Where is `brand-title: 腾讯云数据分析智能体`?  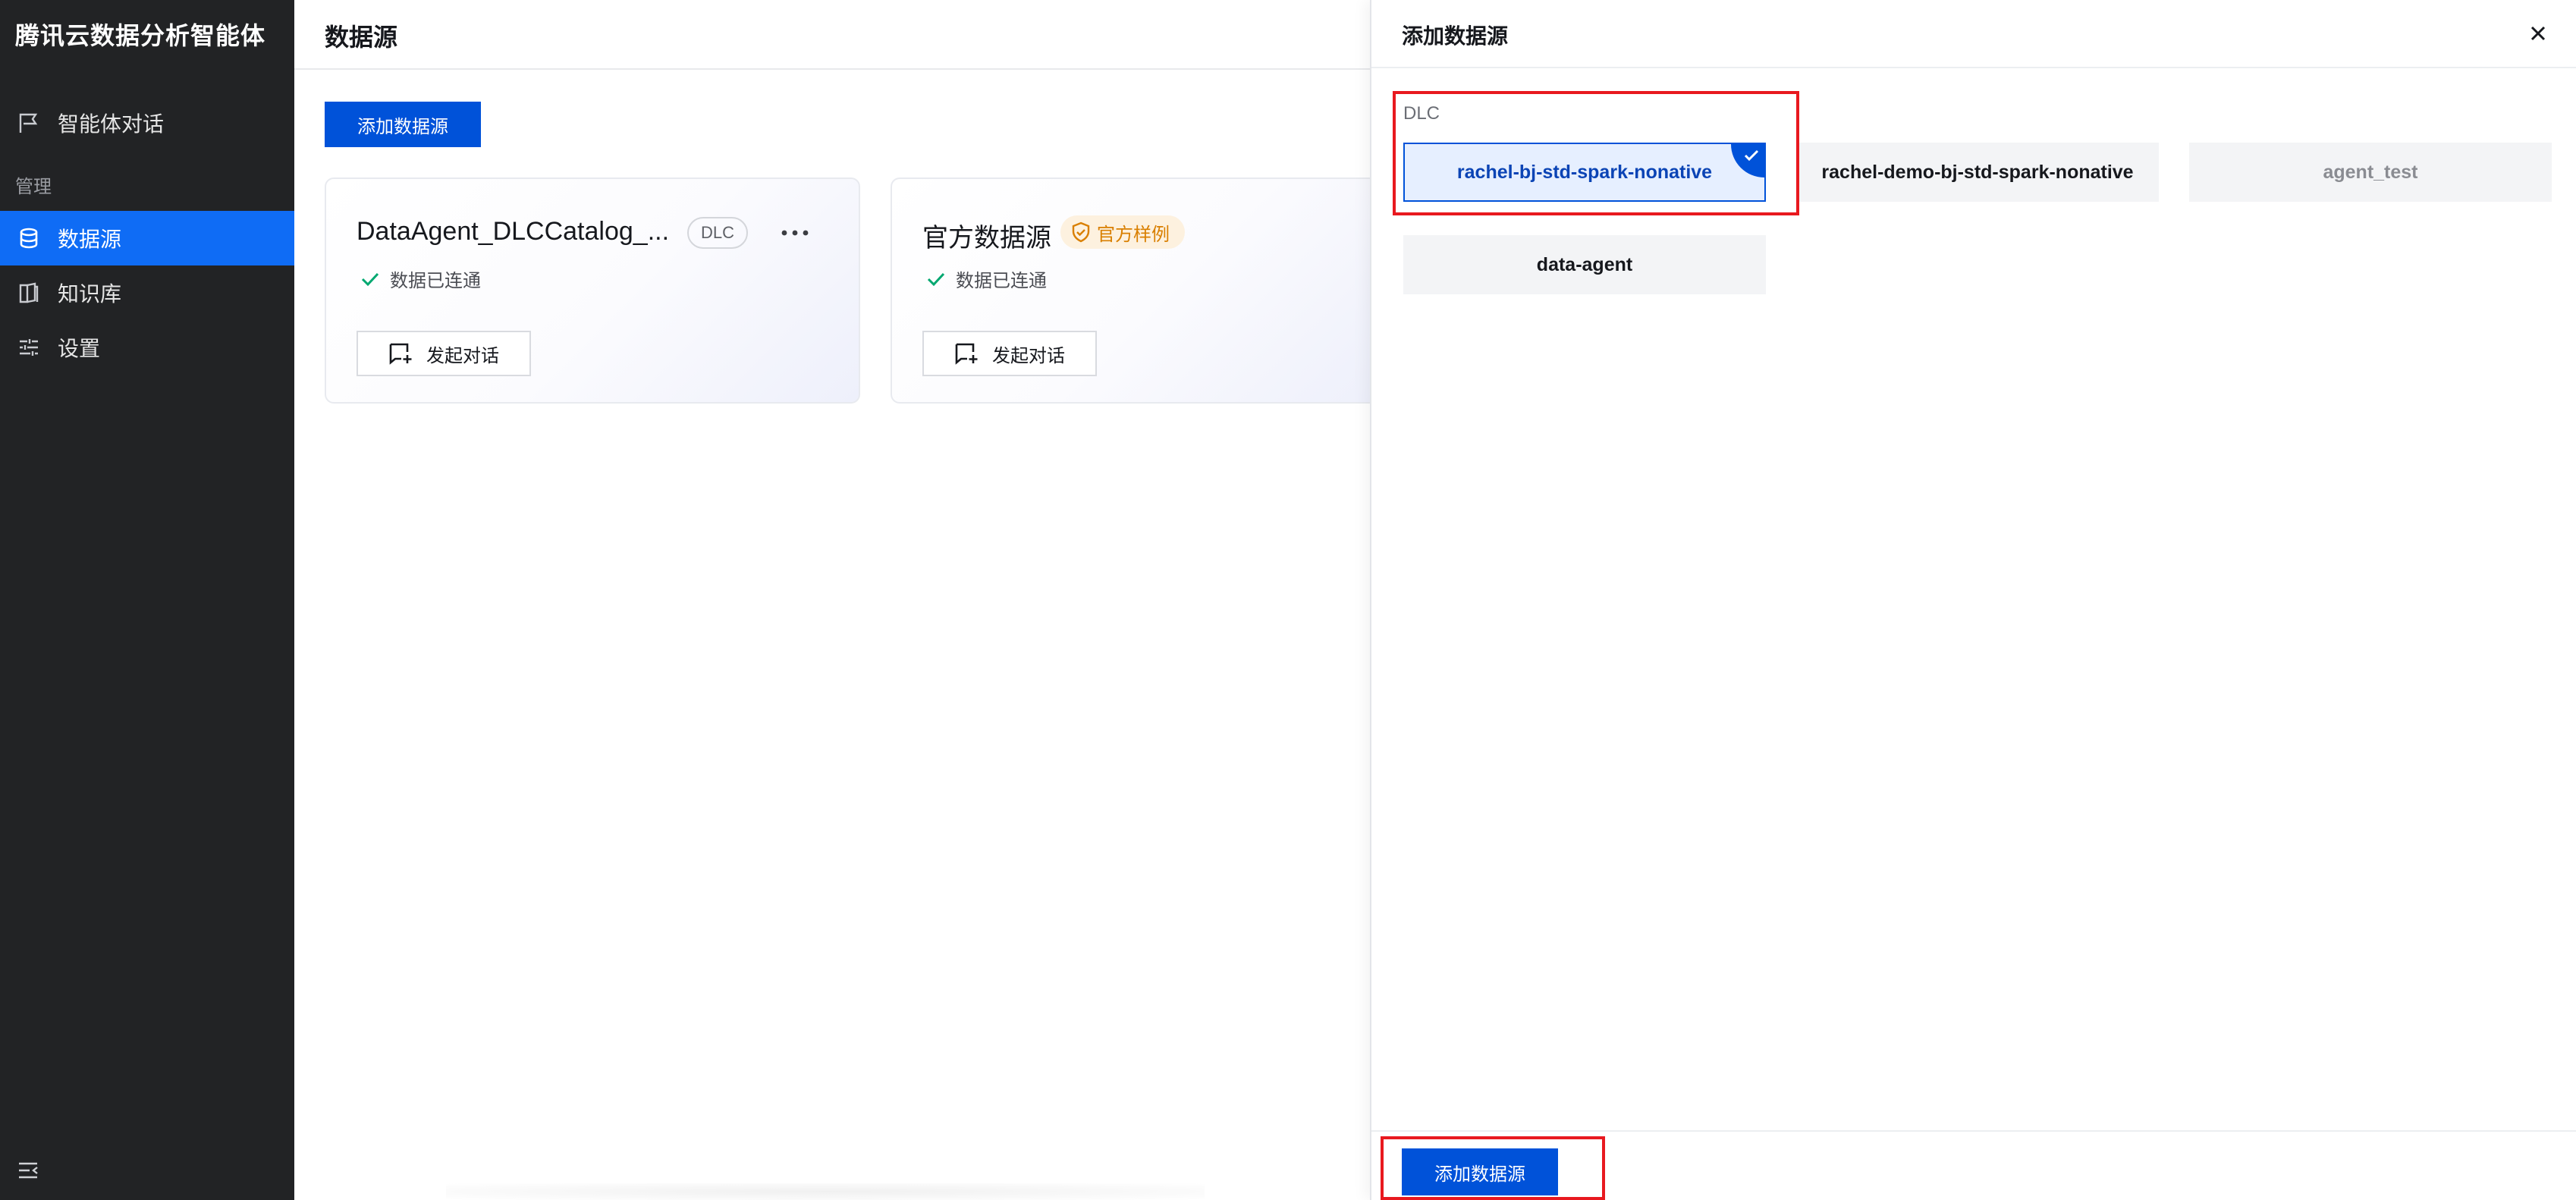 brand-title: 腾讯云数据分析智能体 is located at coordinates (140, 35).